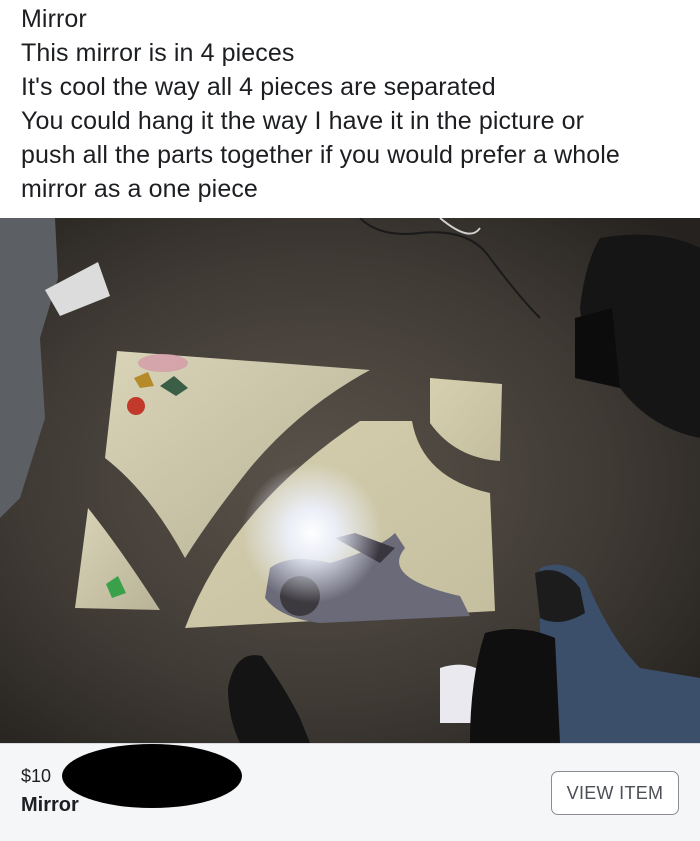  Describe the element at coordinates (54, 19) in the screenshot. I see `post-line-title: Mirror` at that location.